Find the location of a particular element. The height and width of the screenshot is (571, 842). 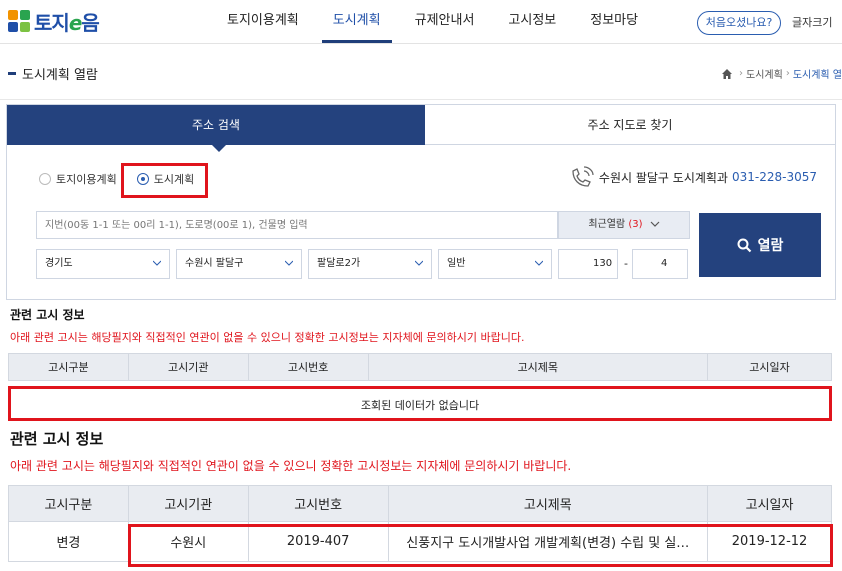

contact-phone: 031-228-3057 is located at coordinates (774, 177).